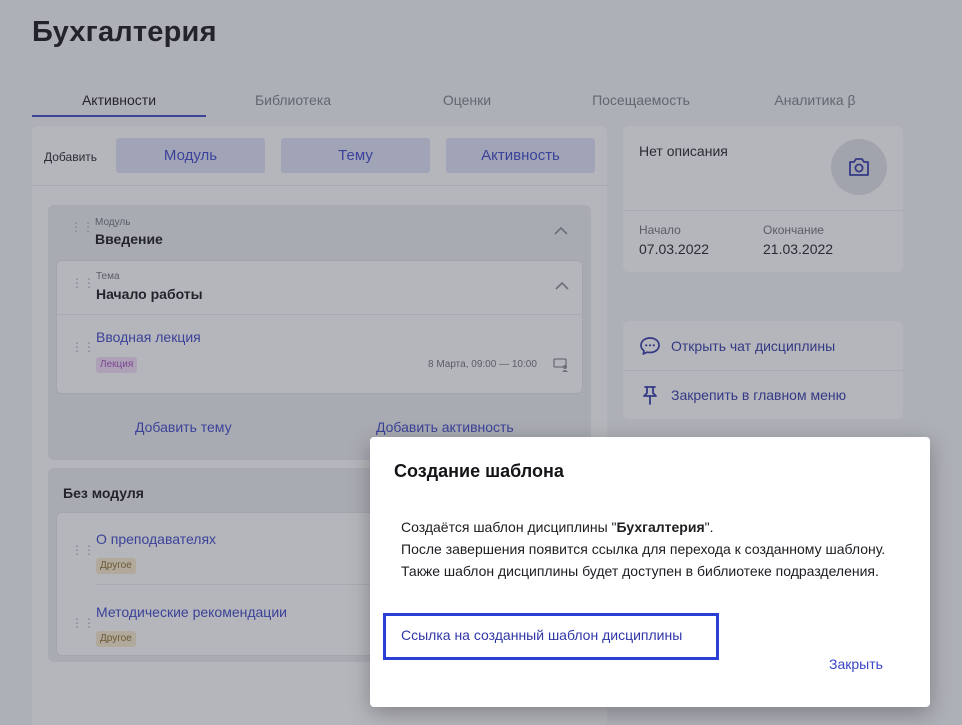 The height and width of the screenshot is (725, 962). I want to click on dialog-body-prefix: Создаётся шаблон дисциплины ", so click(509, 527).